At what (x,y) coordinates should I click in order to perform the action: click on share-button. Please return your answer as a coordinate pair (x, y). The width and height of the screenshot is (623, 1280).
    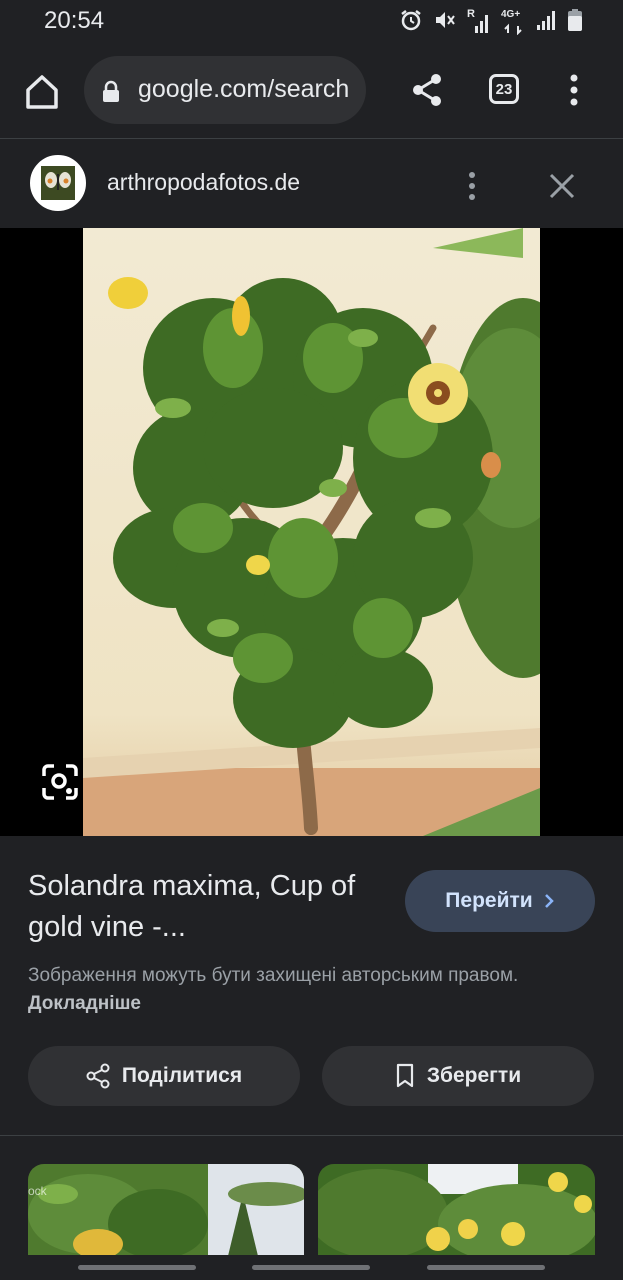
    Looking at the image, I should click on (427, 90).